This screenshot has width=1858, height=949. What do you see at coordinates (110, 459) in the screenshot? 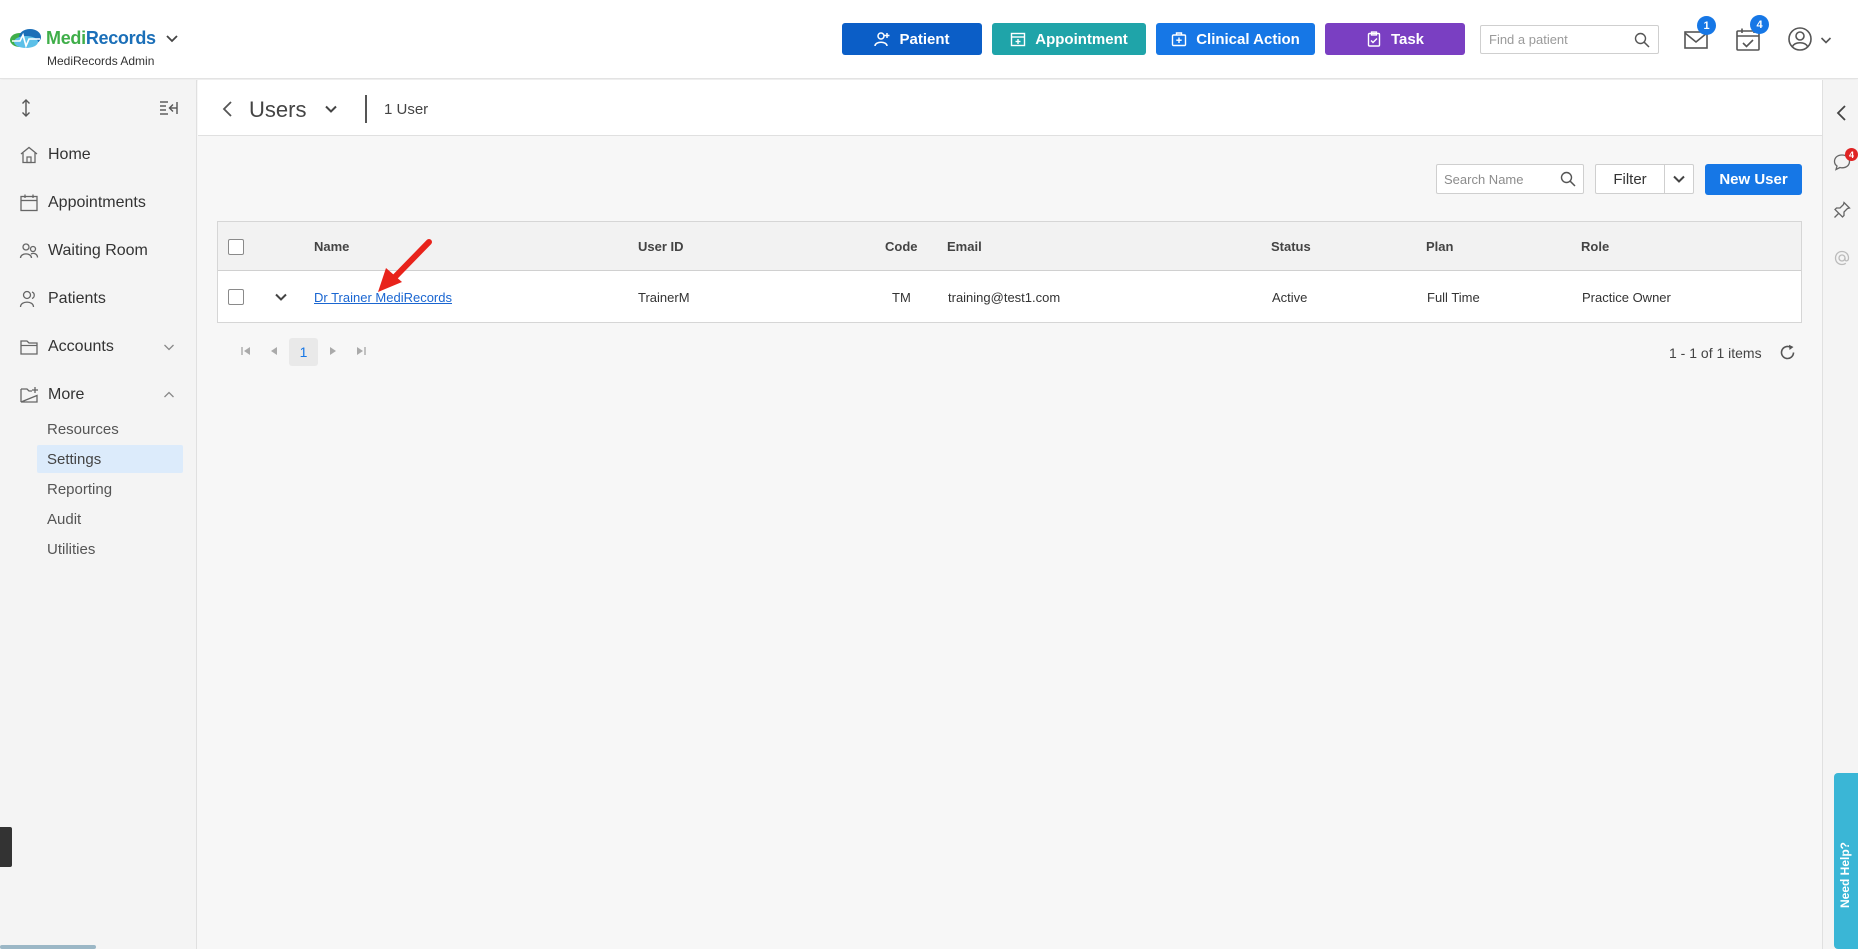
I see `sidebar-subitem-settings: Settings` at bounding box center [110, 459].